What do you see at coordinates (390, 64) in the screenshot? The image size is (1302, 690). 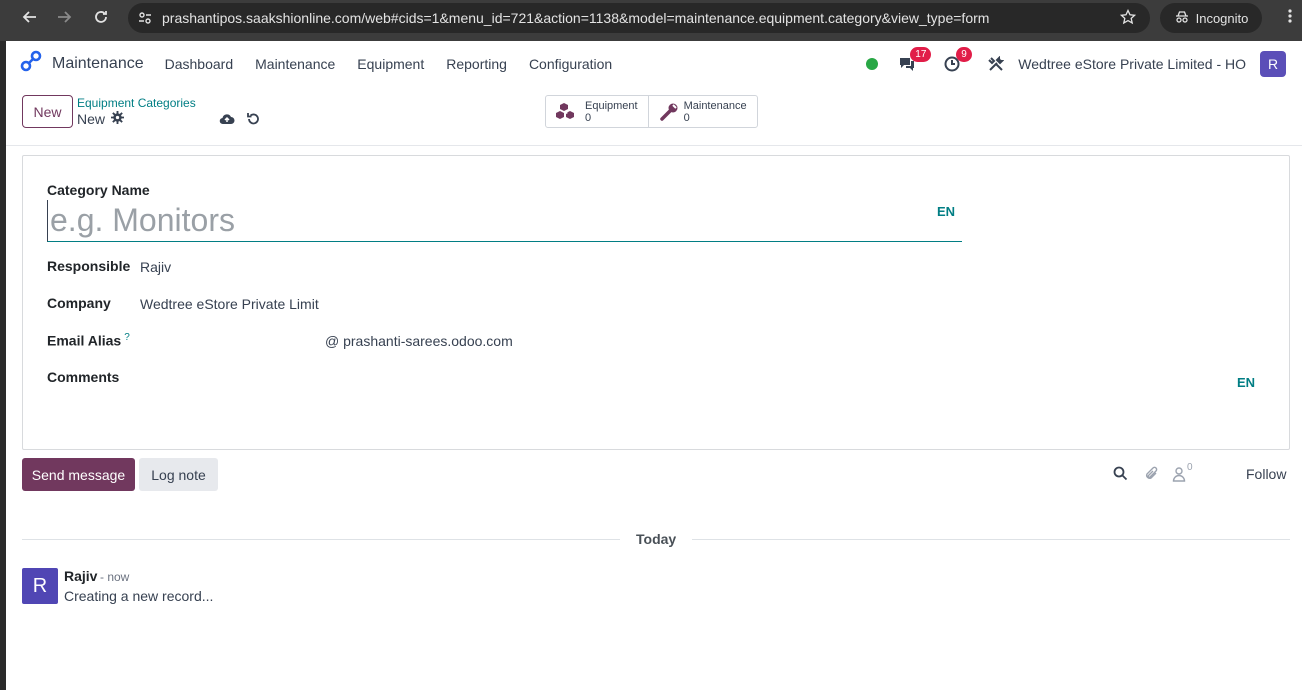 I see `menu-equipment: Equipment` at bounding box center [390, 64].